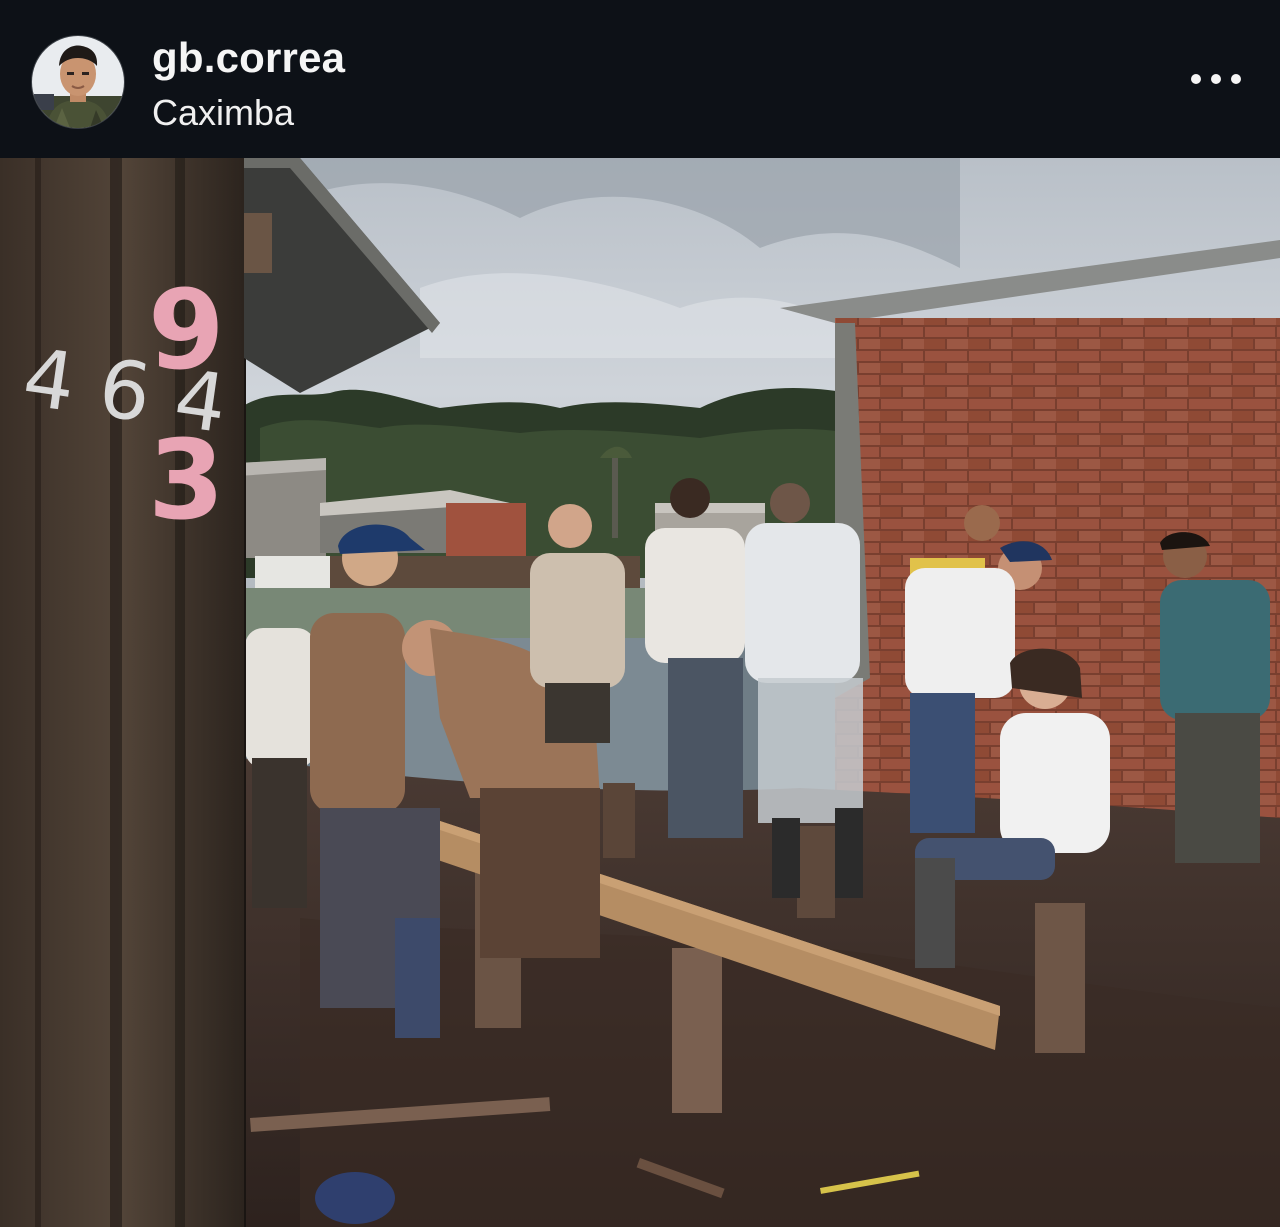 The height and width of the screenshot is (1227, 1280). I want to click on more-horizontal-icon, so click(1216, 79).